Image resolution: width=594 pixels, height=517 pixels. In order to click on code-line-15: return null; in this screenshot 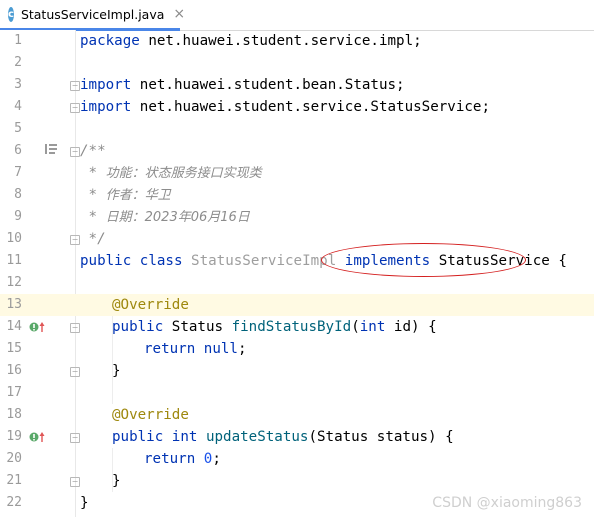, I will do `click(195, 349)`.